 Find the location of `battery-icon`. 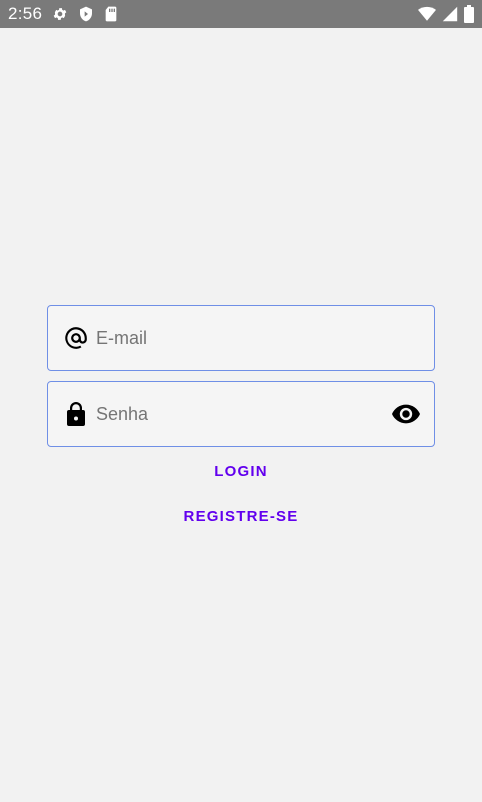

battery-icon is located at coordinates (469, 14).